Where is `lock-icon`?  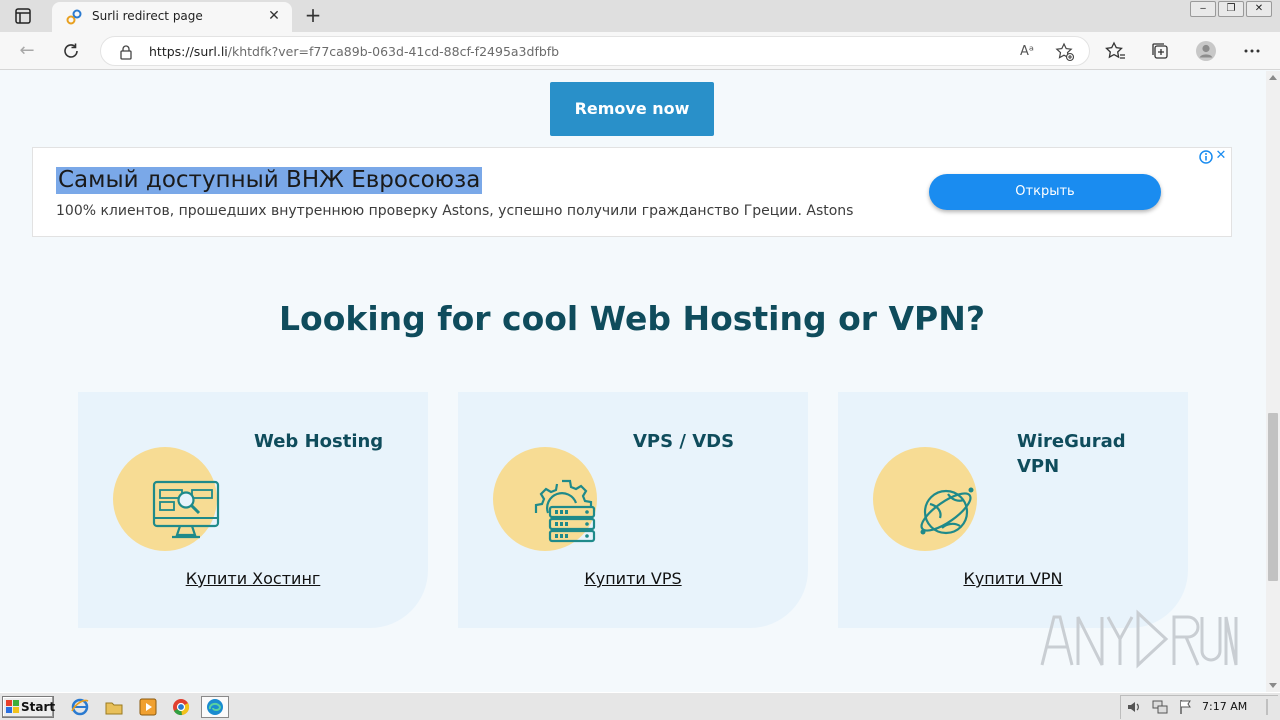 lock-icon is located at coordinates (126, 52).